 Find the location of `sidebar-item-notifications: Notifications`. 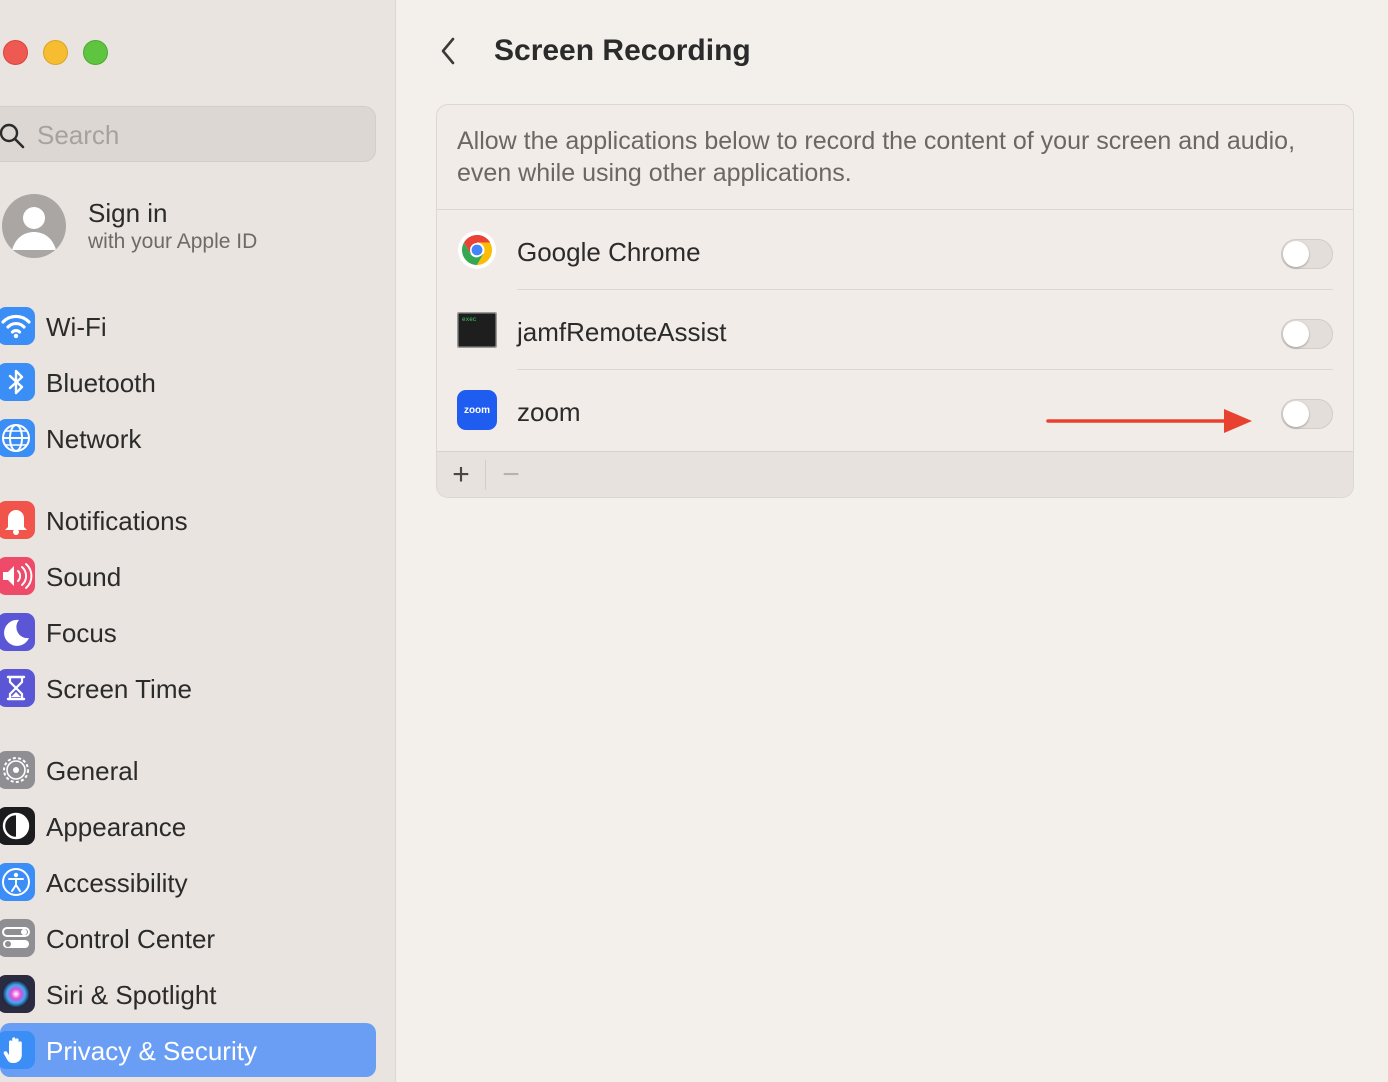

sidebar-item-notifications: Notifications is located at coordinates (188, 520).